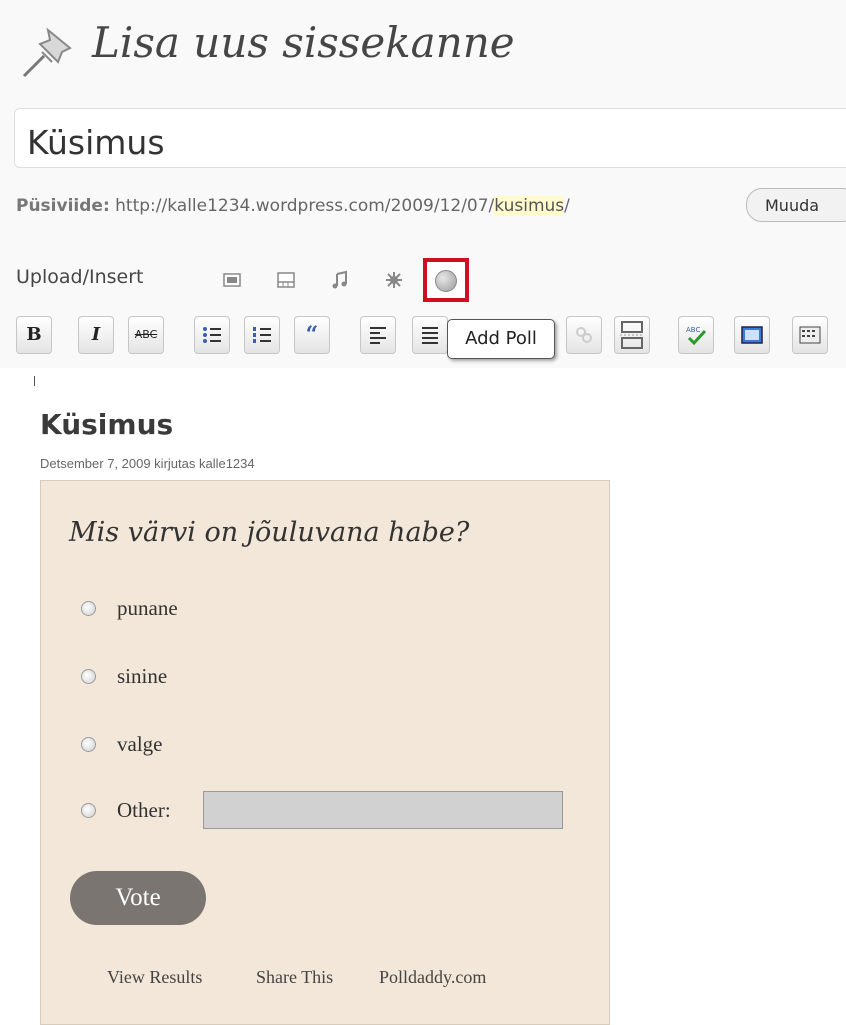 The image size is (846, 1025). I want to click on numbered-list-button, so click(262, 335).